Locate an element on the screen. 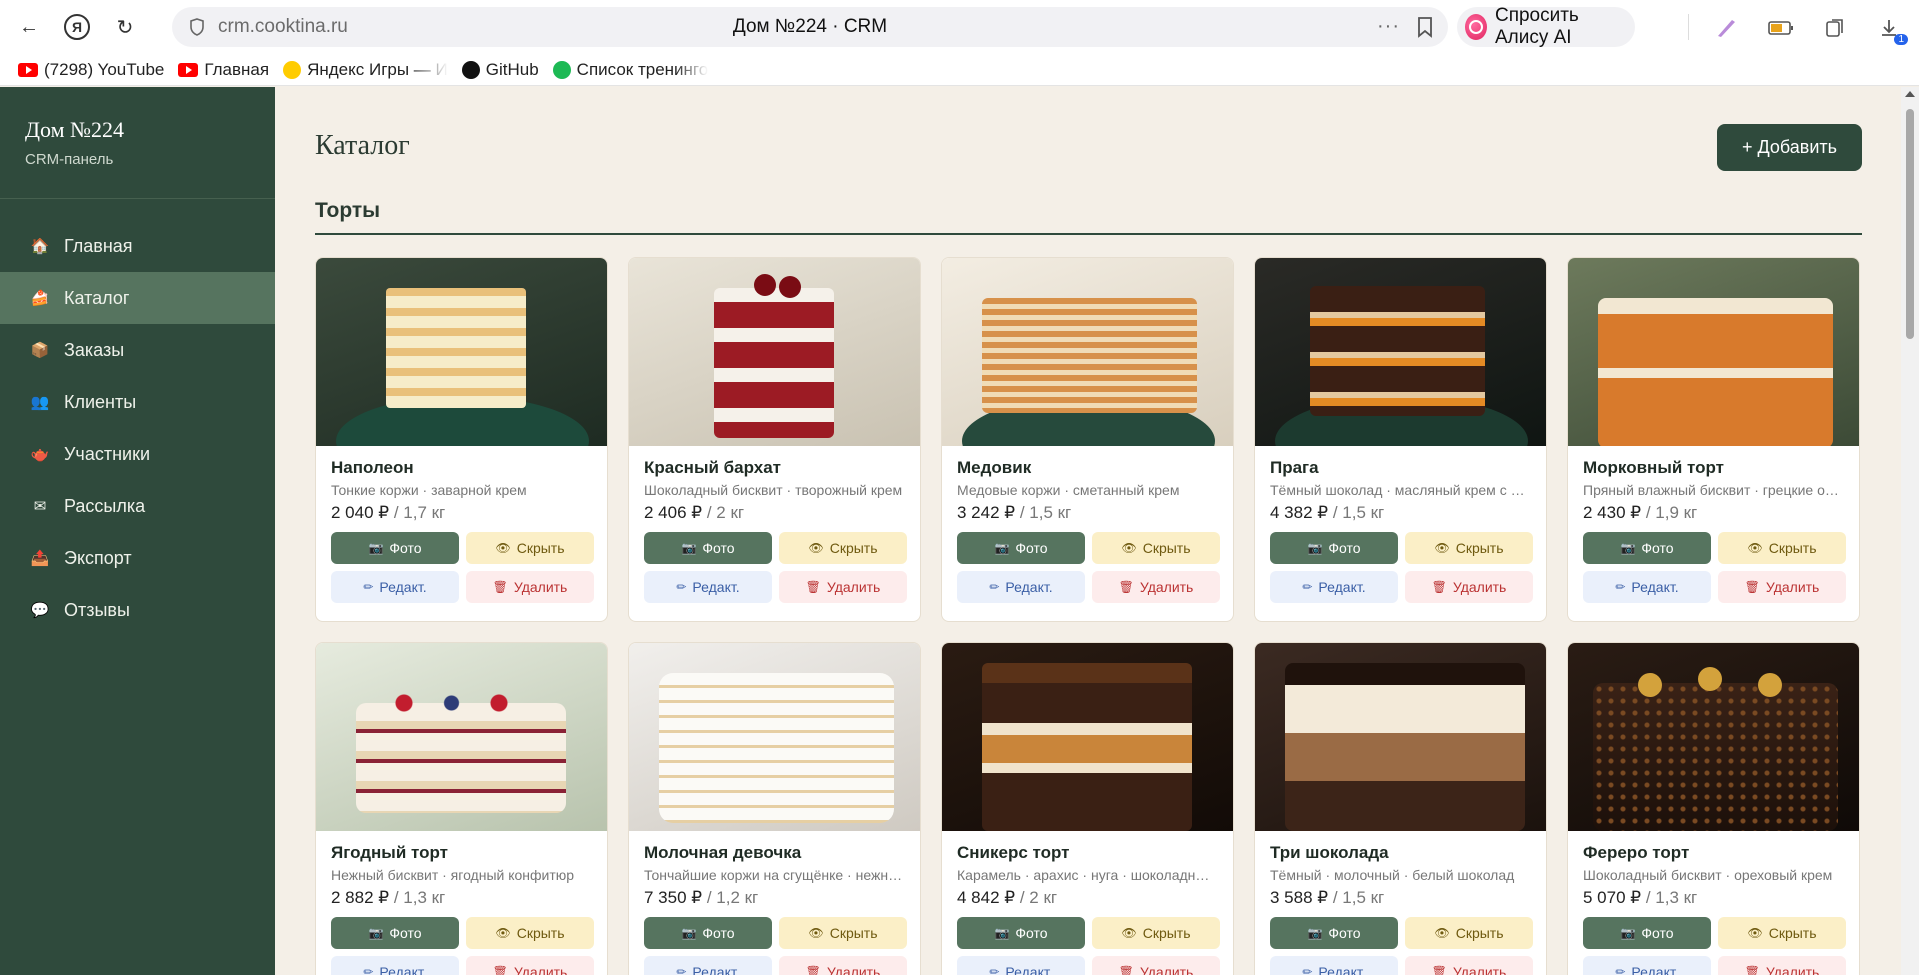  add-product-button: + Добавить is located at coordinates (1789, 147).